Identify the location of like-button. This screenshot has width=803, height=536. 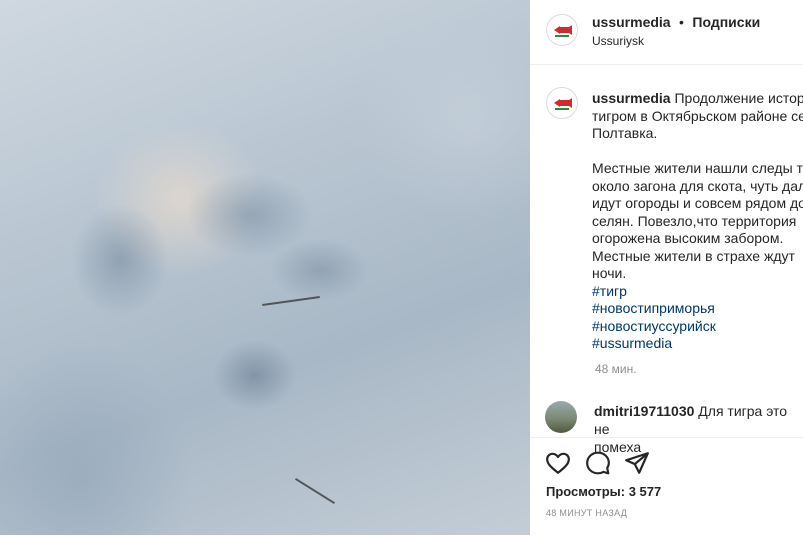
(558, 463).